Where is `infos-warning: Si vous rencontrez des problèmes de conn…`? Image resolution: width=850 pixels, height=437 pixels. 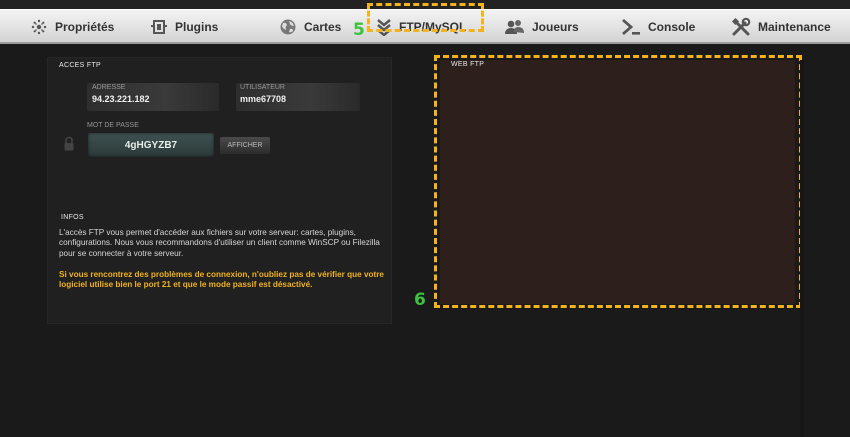 infos-warning: Si vous rencontrez des problèmes de conn… is located at coordinates (221, 280).